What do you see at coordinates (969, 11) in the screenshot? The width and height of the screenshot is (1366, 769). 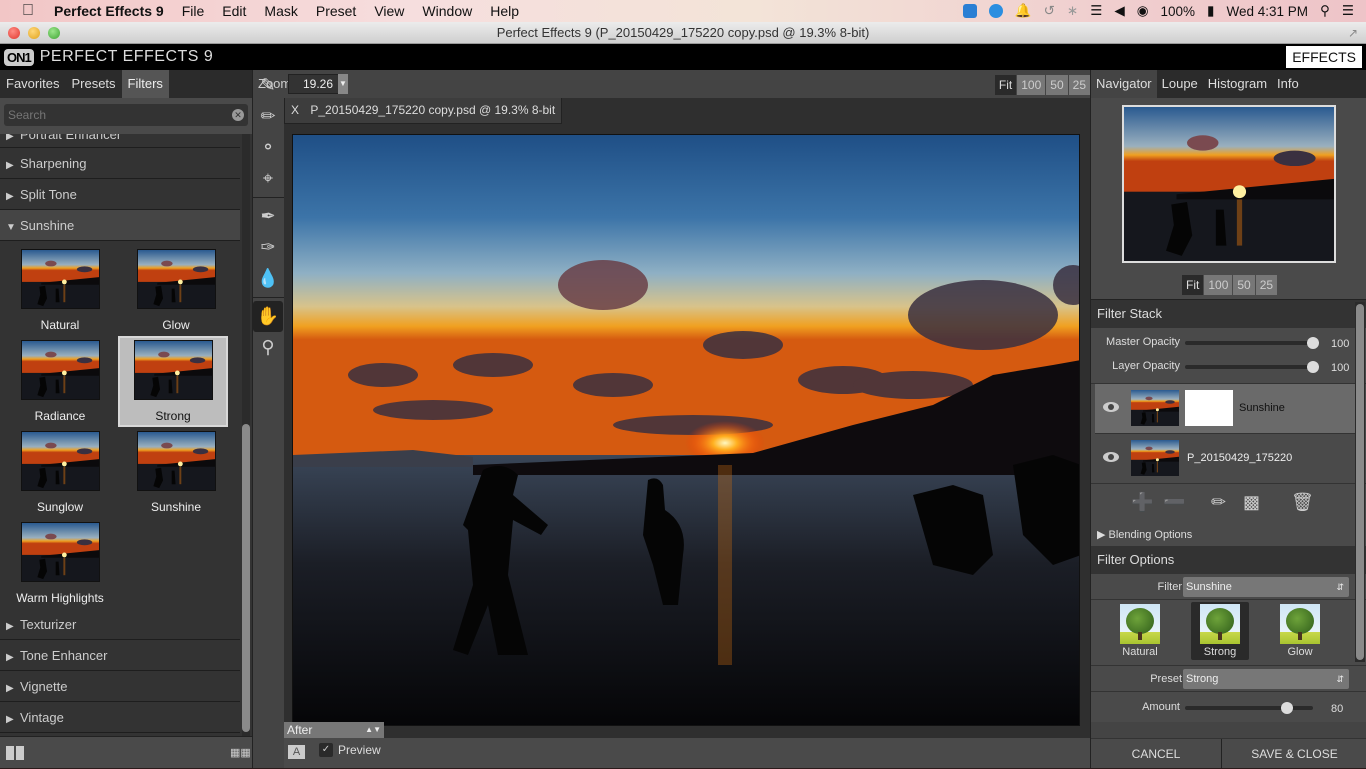 I see `teamviewer-icon` at bounding box center [969, 11].